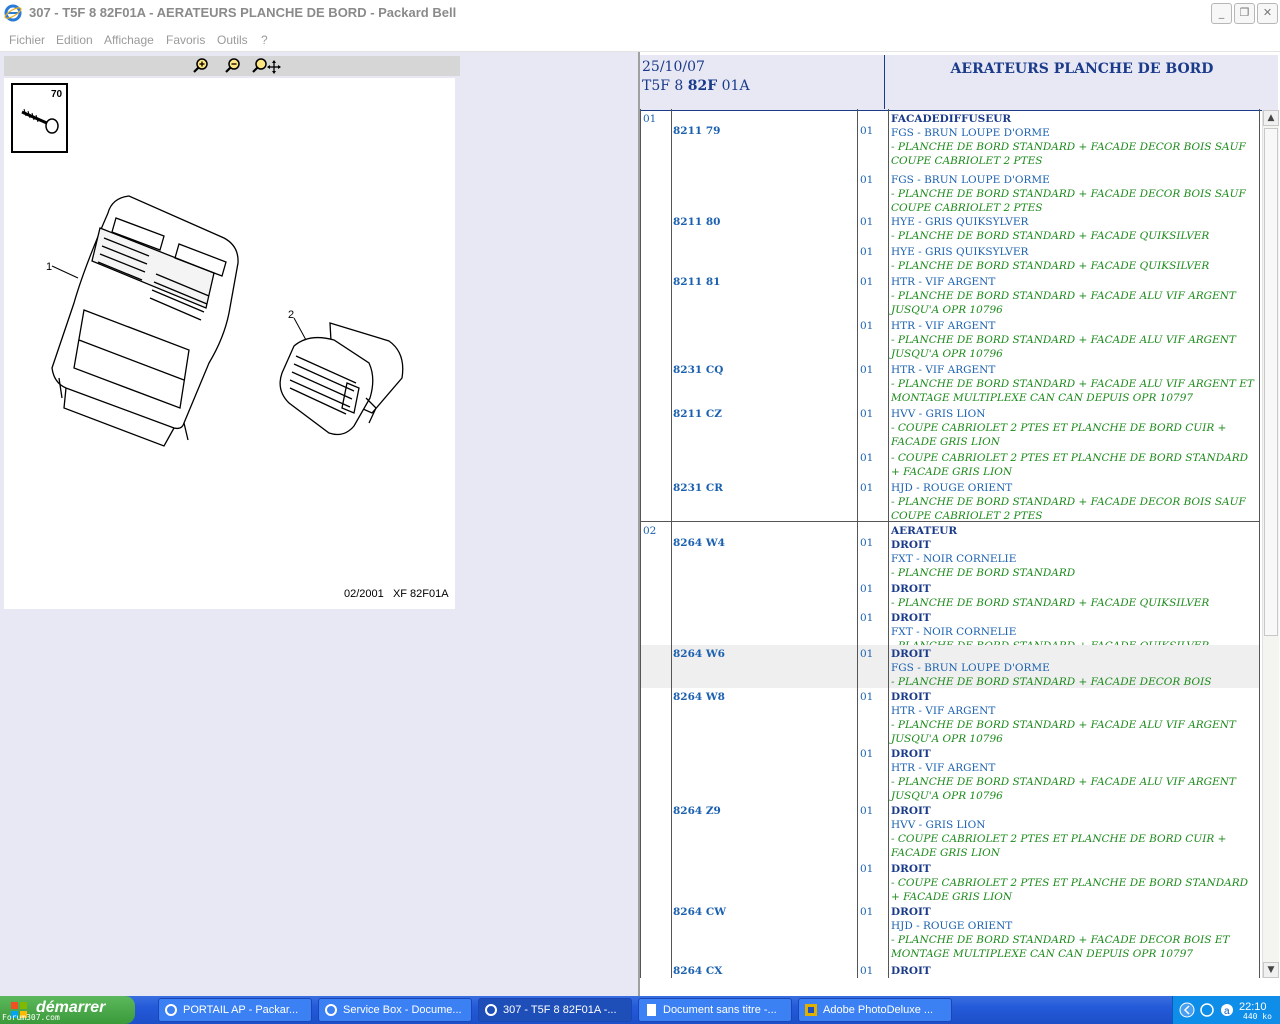 This screenshot has width=1280, height=1024. Describe the element at coordinates (696, 86) in the screenshot. I see `header-reference: T5F 8 82F 01A` at that location.